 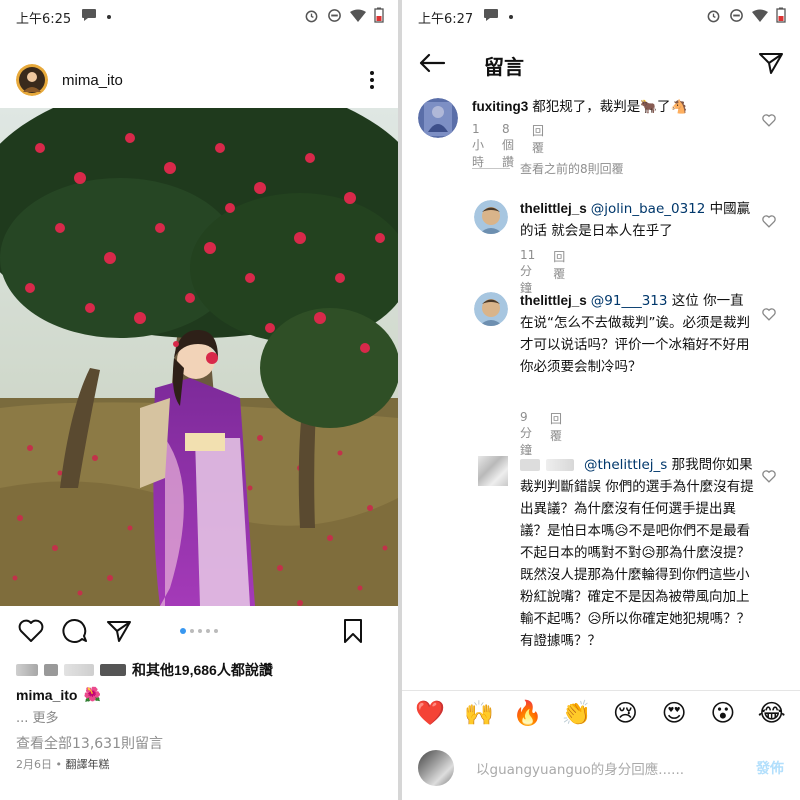 I want to click on emoji-heart: ❤️, so click(x=430, y=713).